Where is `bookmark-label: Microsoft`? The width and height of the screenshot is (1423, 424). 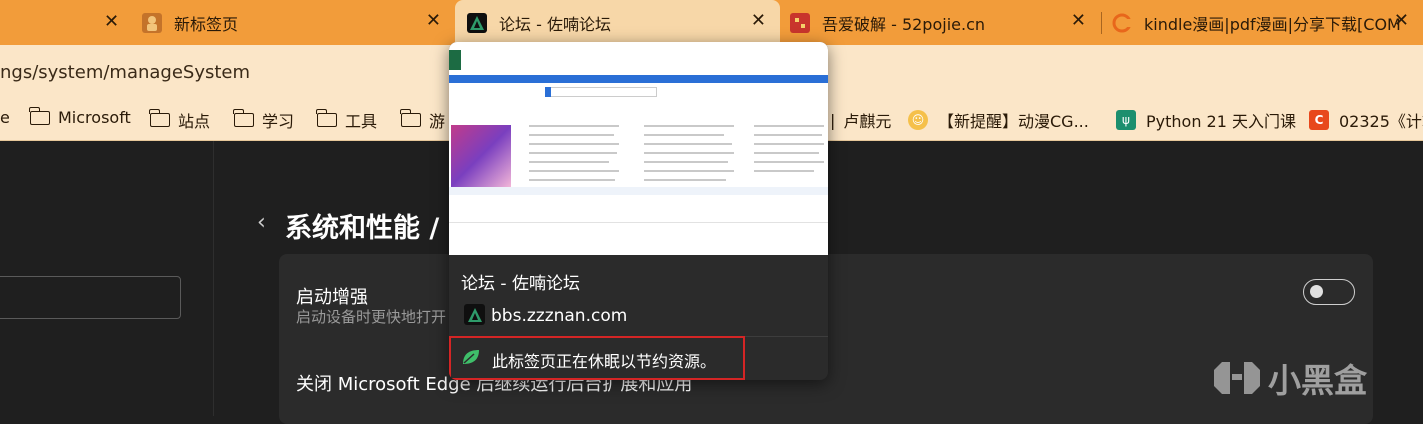
bookmark-label: Microsoft is located at coordinates (94, 117).